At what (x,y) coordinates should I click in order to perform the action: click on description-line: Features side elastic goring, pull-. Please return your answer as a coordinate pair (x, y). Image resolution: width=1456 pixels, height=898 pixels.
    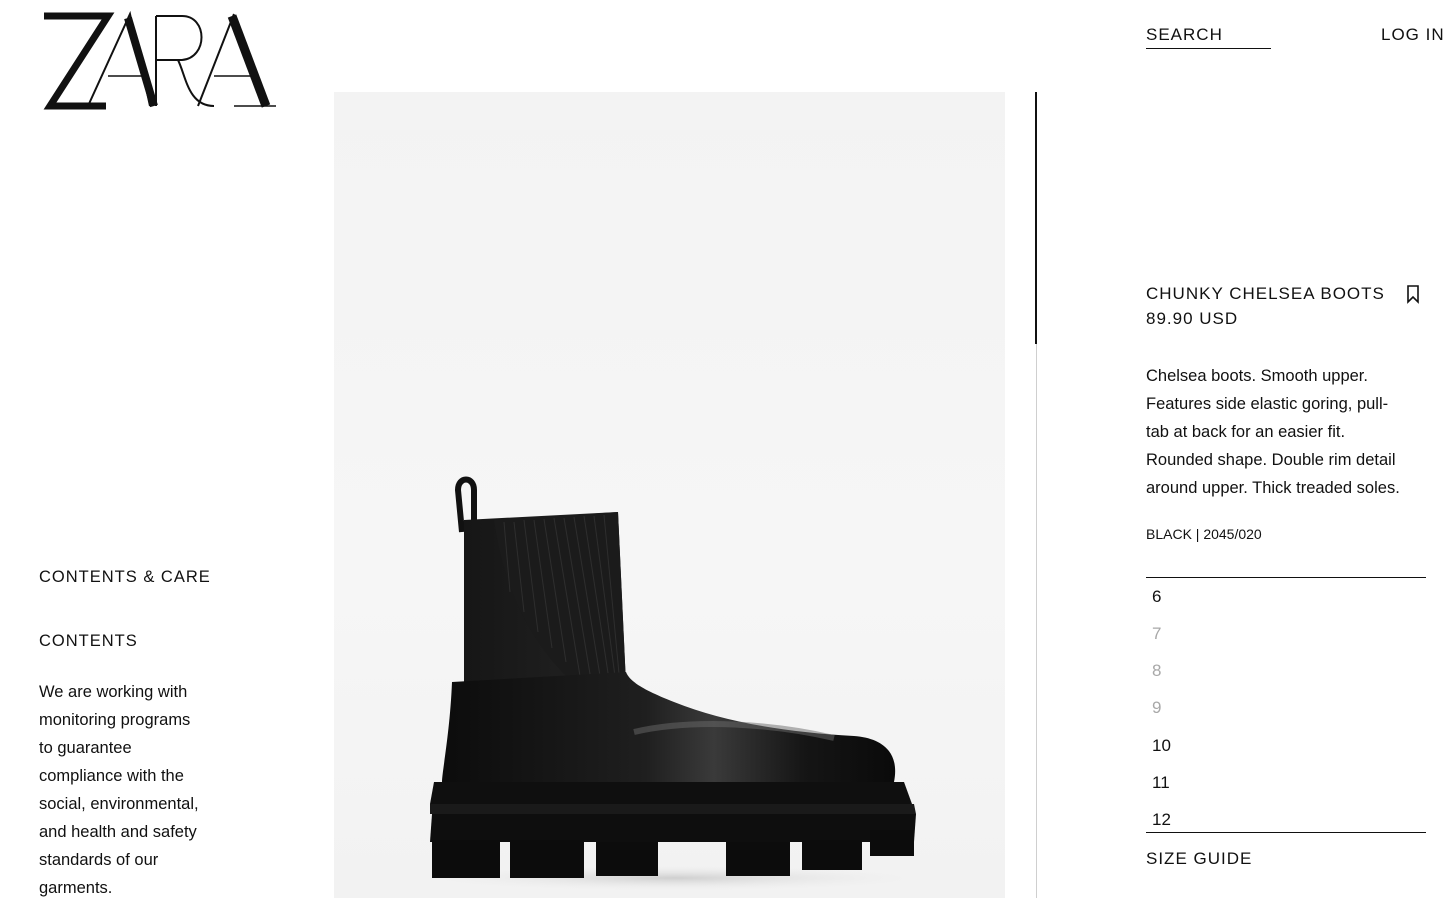
    Looking at the image, I should click on (1267, 404).